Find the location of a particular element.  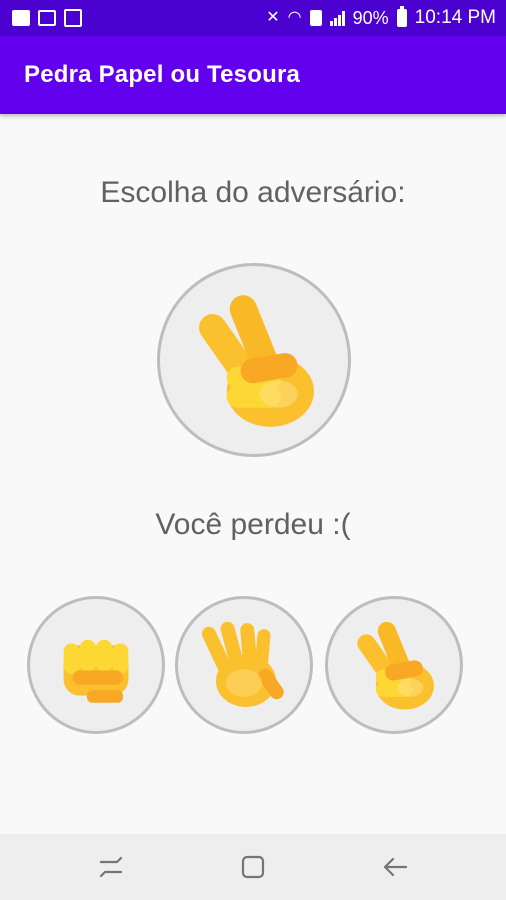

recents-button is located at coordinates (111, 867).